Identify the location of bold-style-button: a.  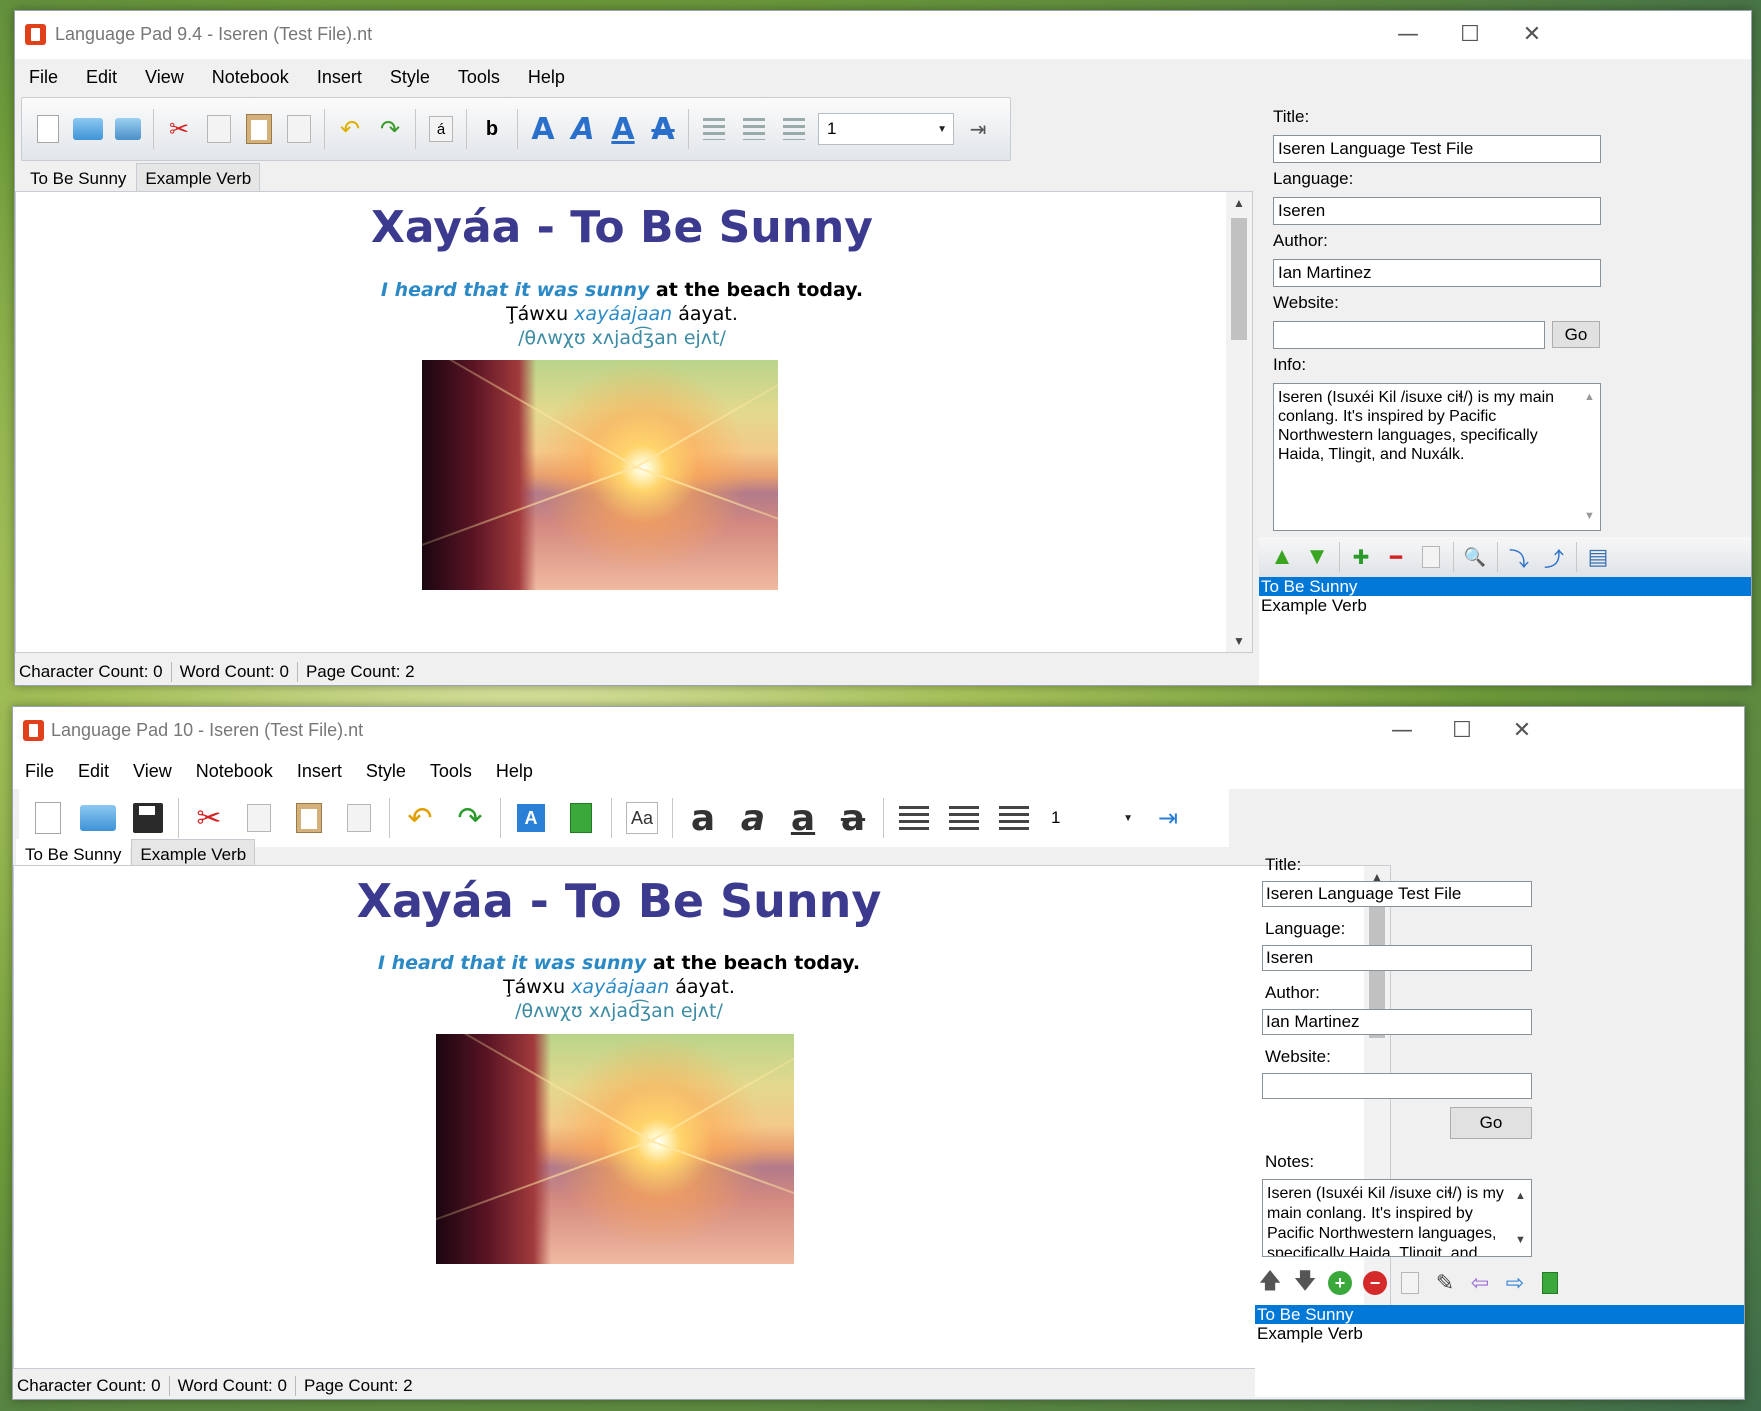
(703, 818).